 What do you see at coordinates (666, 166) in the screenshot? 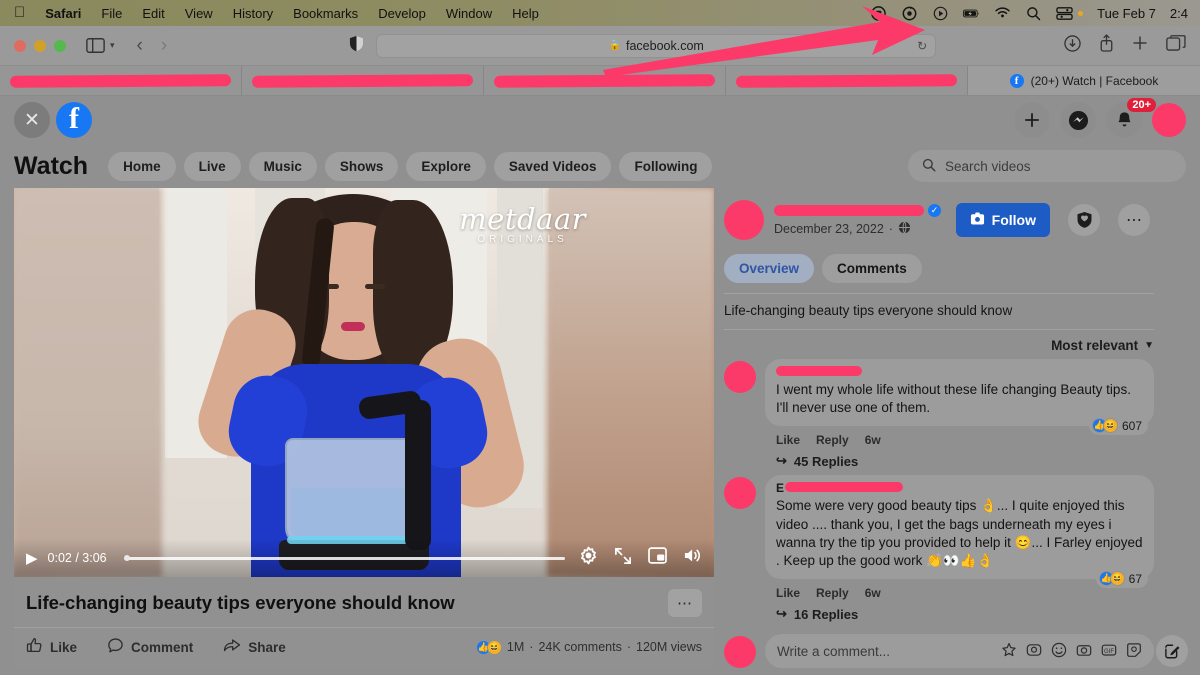
I see `nav-tab-following: Following` at bounding box center [666, 166].